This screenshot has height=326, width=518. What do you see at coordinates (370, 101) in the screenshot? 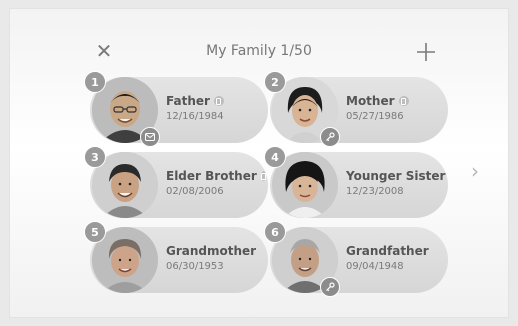
I see `member-name: Mother` at bounding box center [370, 101].